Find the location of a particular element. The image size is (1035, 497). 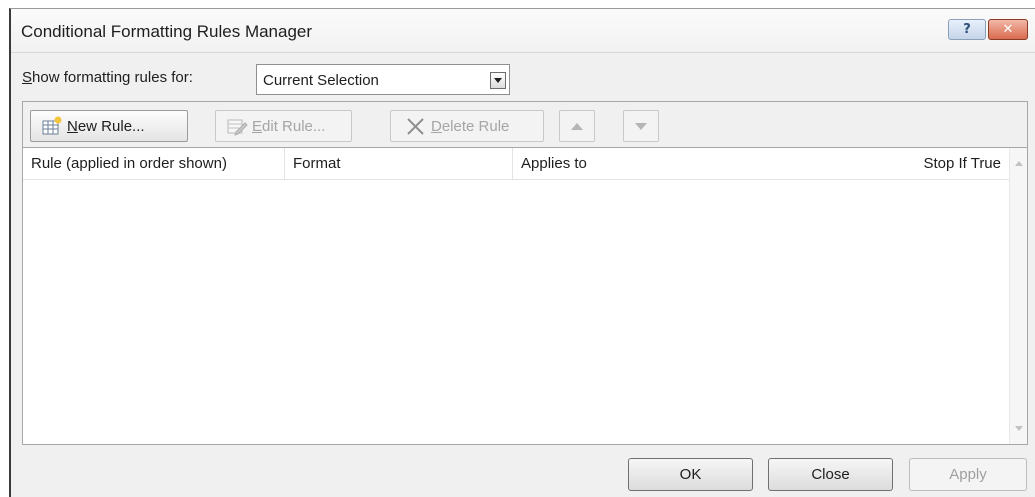

rules-list-scrollbar is located at coordinates (1018, 296).